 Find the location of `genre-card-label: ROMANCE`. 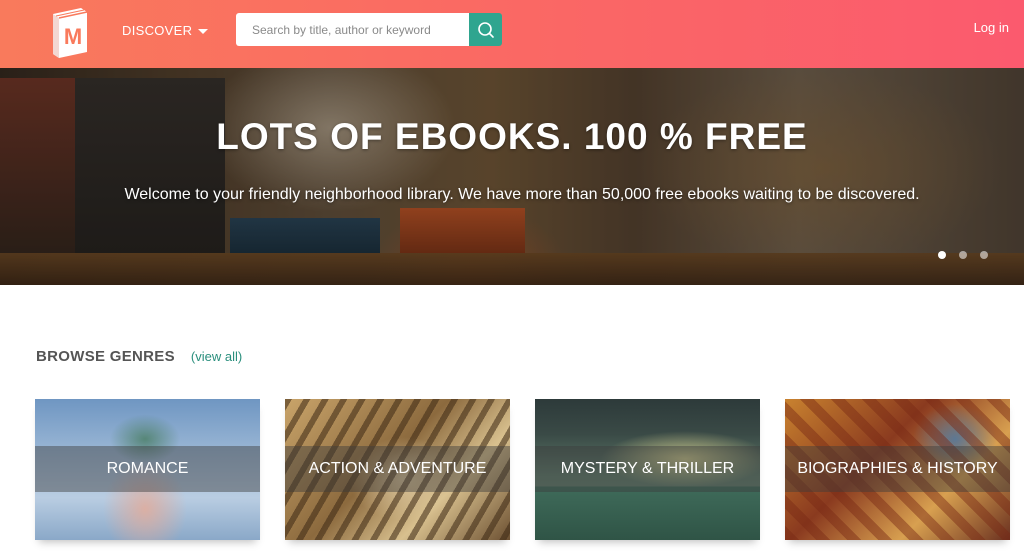

genre-card-label: ROMANCE is located at coordinates (147, 468).